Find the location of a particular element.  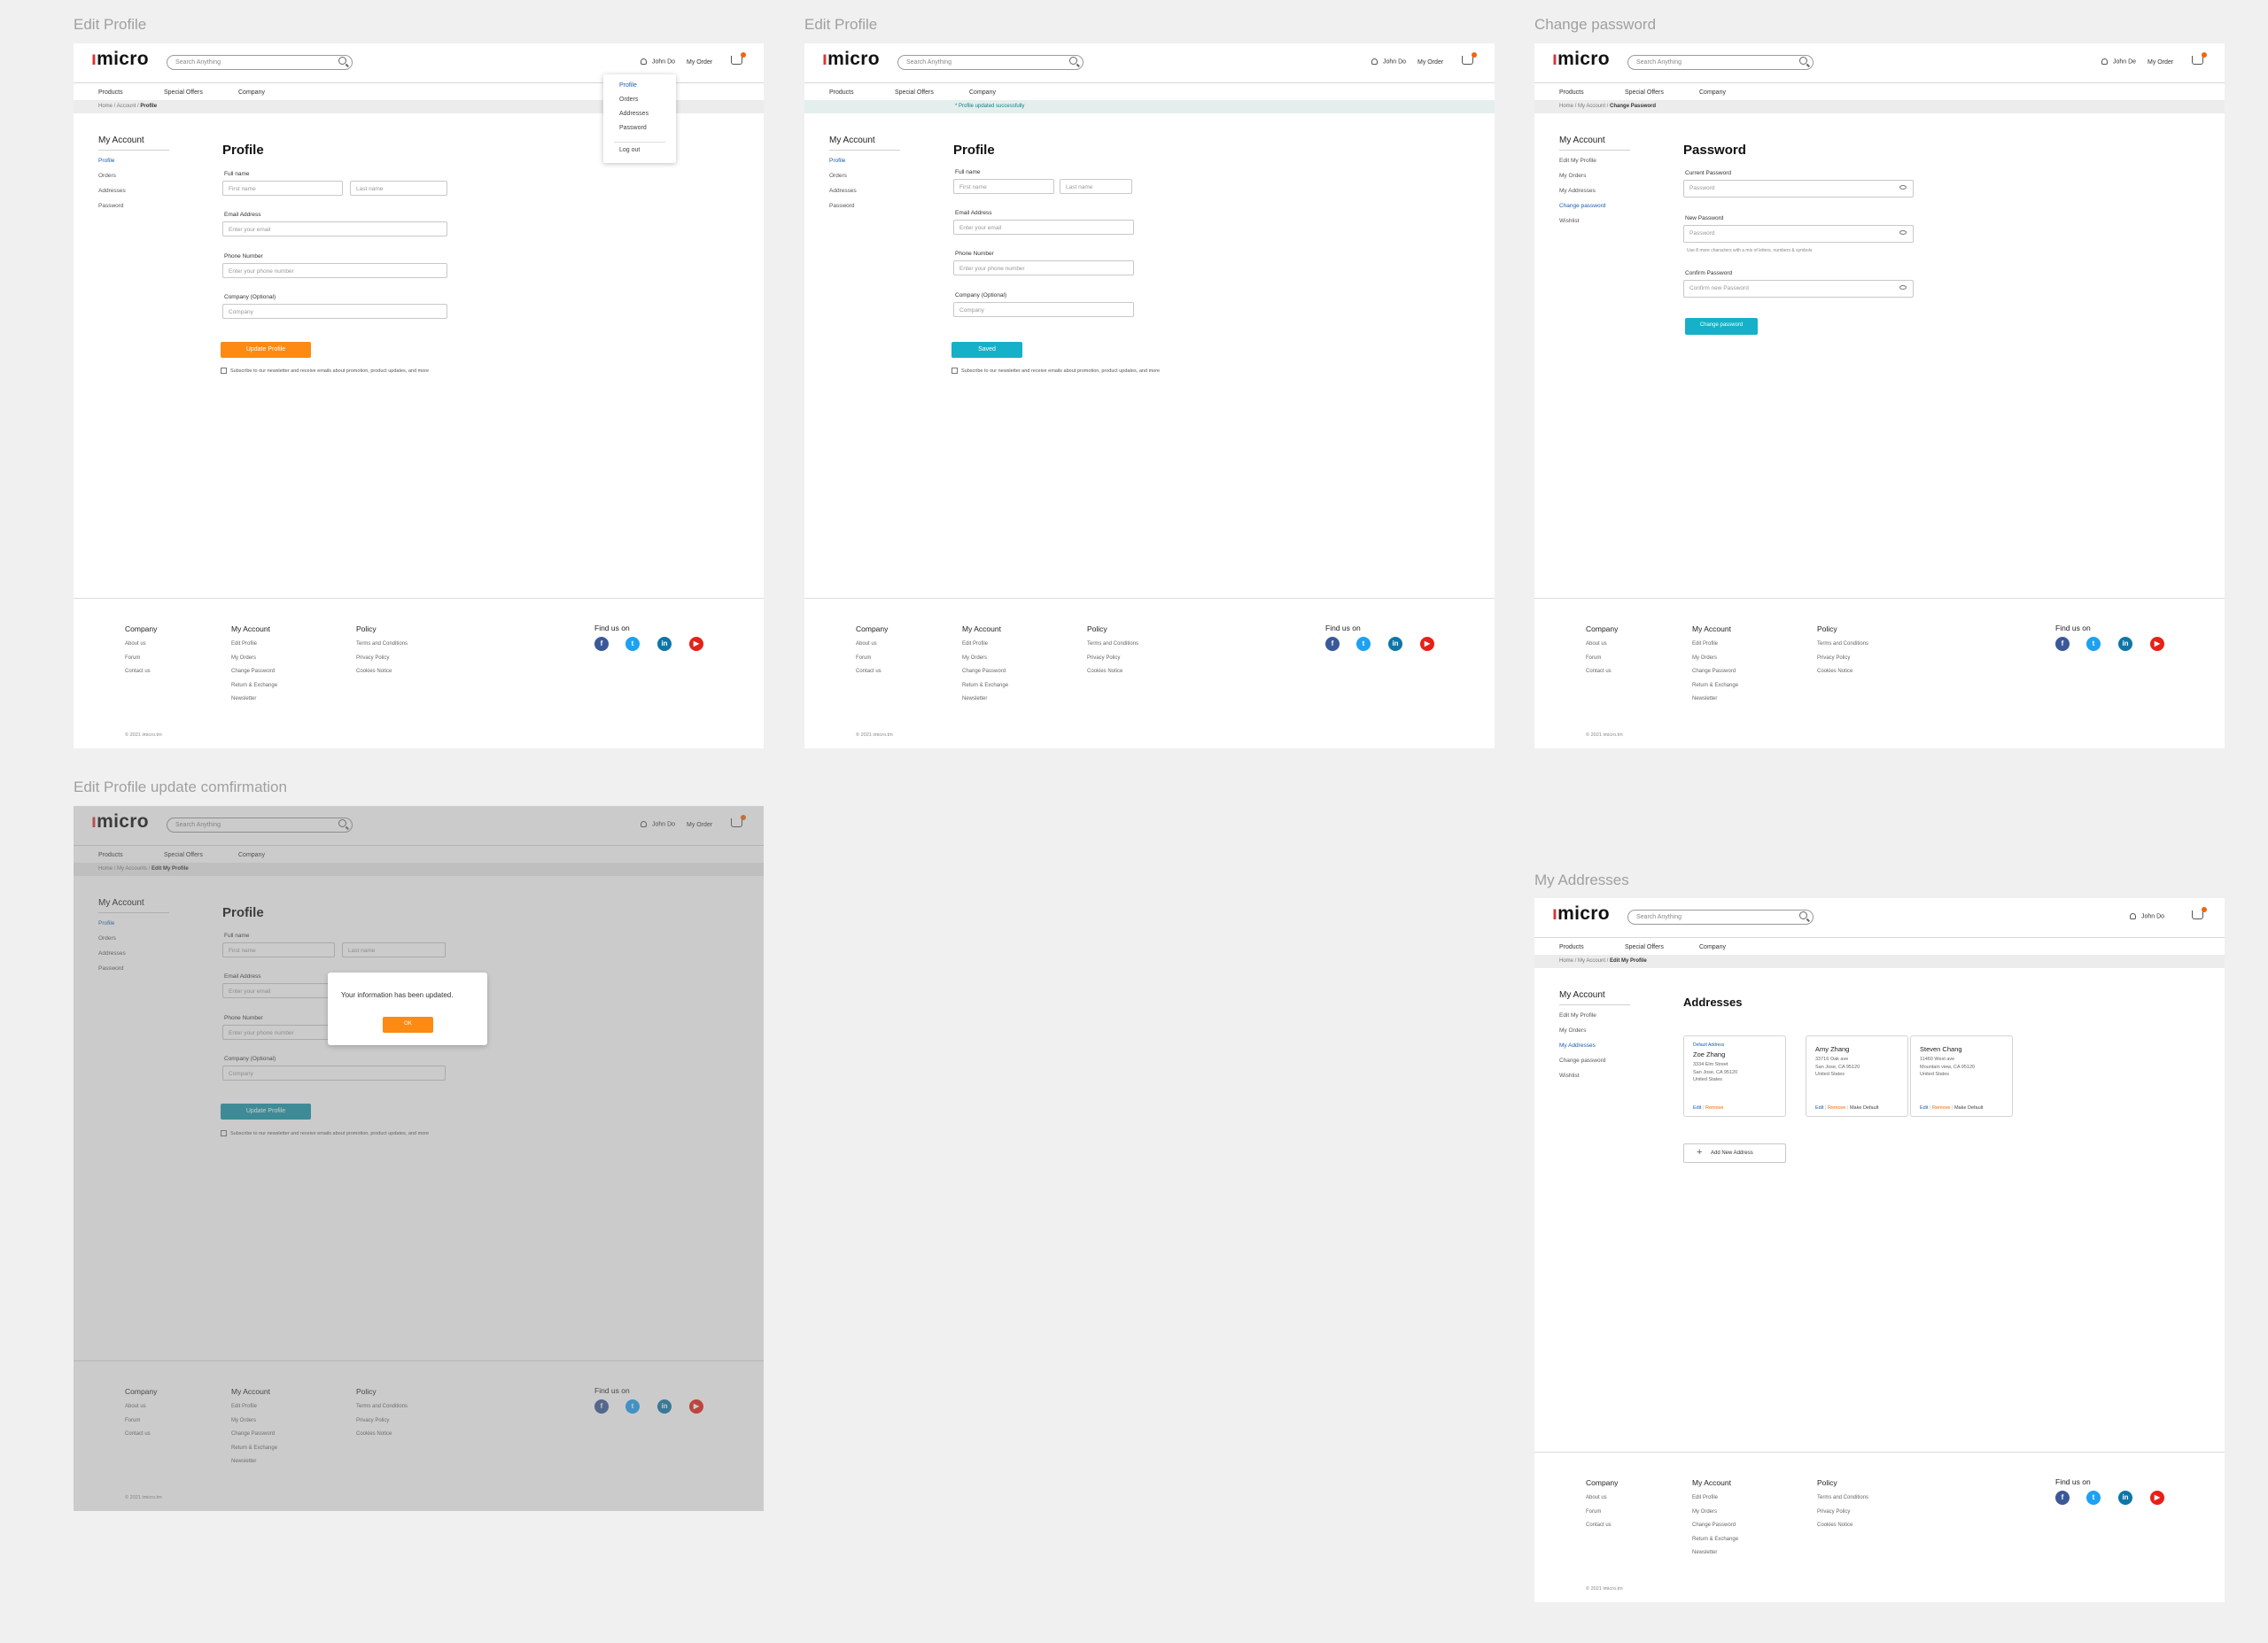

company-input: Company is located at coordinates (1043, 310).